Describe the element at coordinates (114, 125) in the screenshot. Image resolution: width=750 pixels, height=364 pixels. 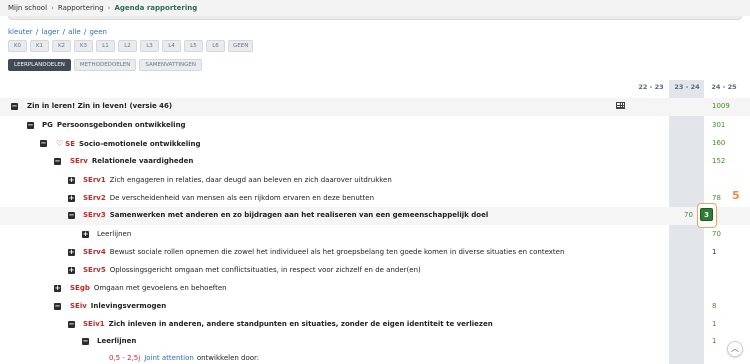
I see `row-label: PG Persoonsgebonden ontwikkeling` at that location.